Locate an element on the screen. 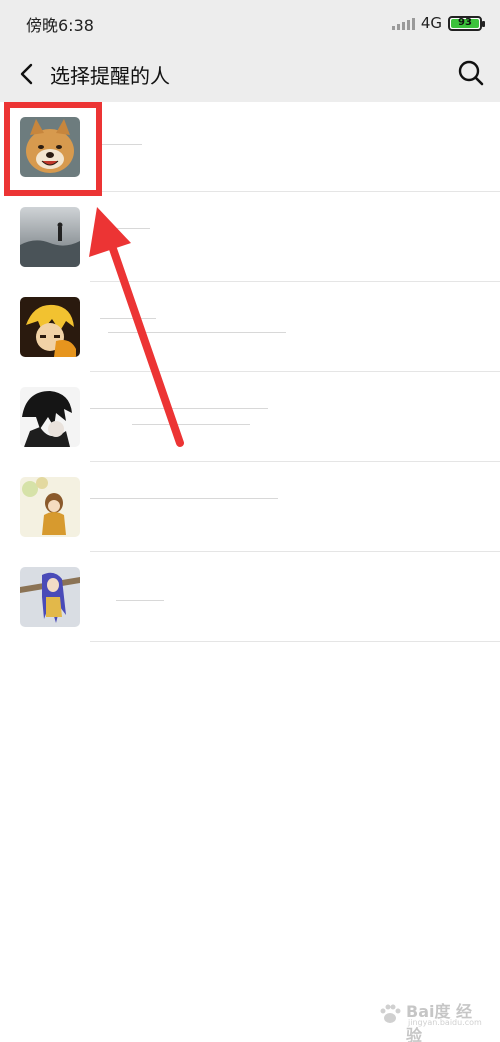 The width and height of the screenshot is (500, 1042). signal-icon is located at coordinates (403, 23).